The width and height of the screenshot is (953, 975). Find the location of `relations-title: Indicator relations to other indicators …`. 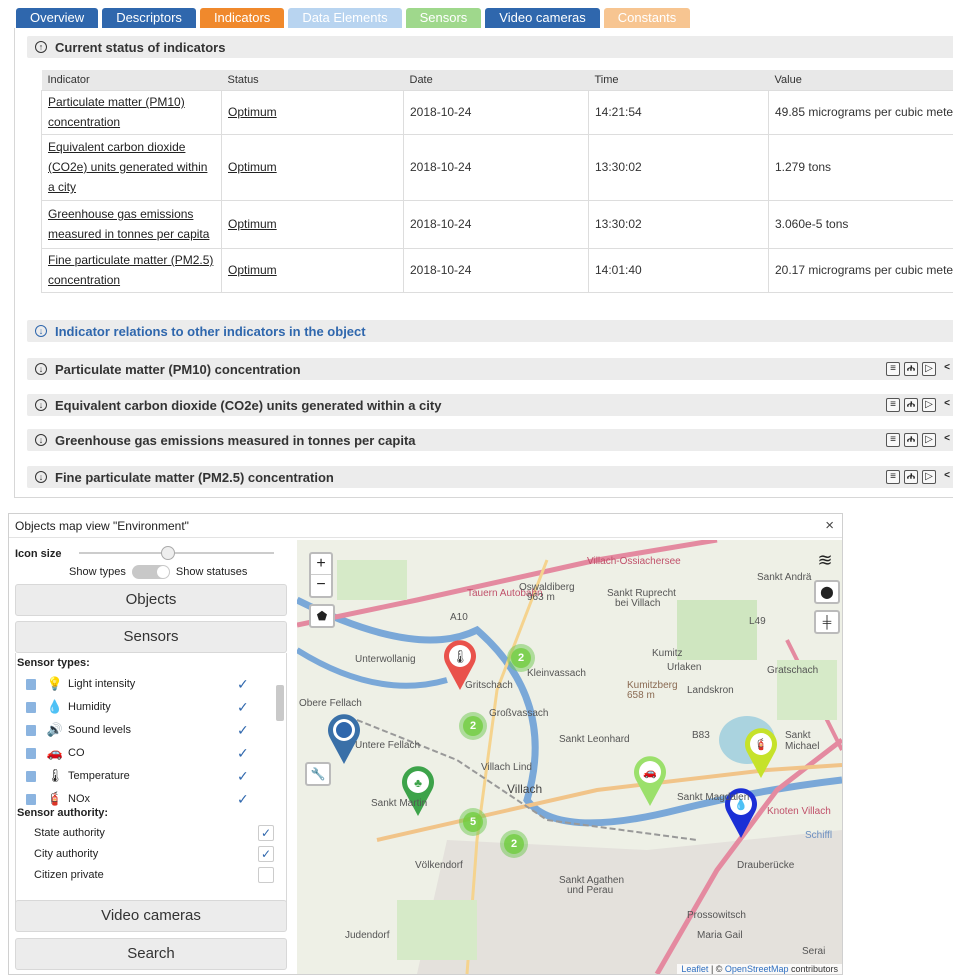

relations-title: Indicator relations to other indicators … is located at coordinates (210, 331).